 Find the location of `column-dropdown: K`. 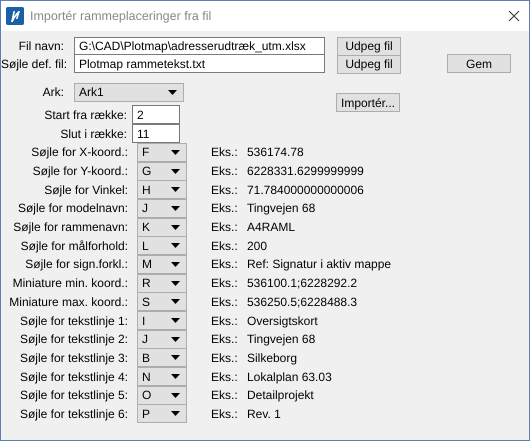

column-dropdown: K is located at coordinates (162, 227).